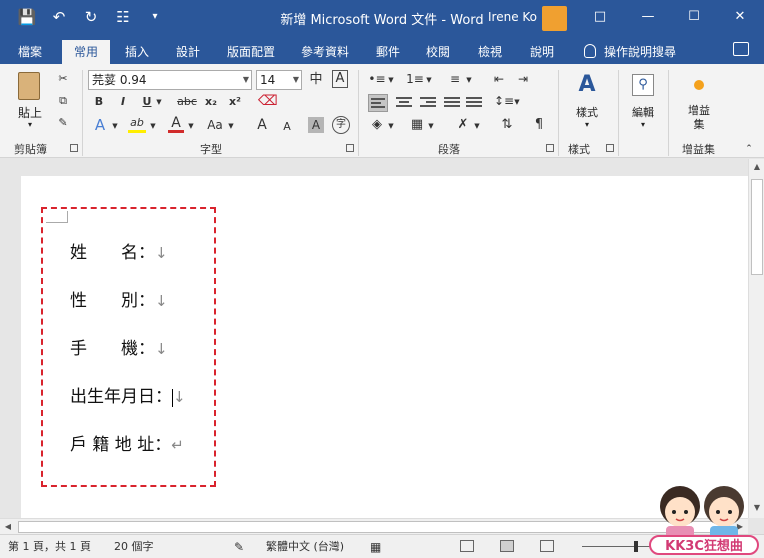 The height and width of the screenshot is (558, 764). Describe the element at coordinates (756, 167) in the screenshot. I see `scroll-up-icon: ▲` at that location.